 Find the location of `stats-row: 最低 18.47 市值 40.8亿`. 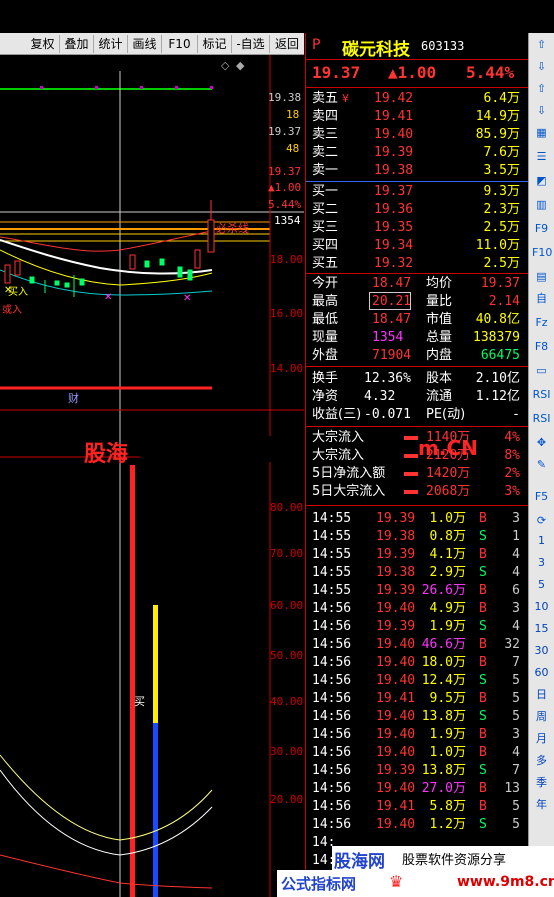

stats-row: 最低 18.47 市值 40.8亿 is located at coordinates (416, 320).